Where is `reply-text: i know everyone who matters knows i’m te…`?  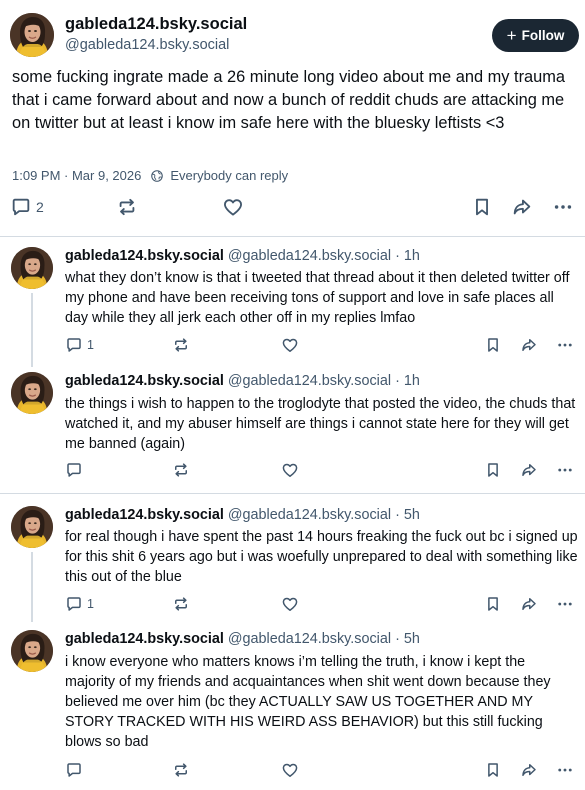
reply-text: i know everyone who matters knows i’m te… is located at coordinates (308, 702).